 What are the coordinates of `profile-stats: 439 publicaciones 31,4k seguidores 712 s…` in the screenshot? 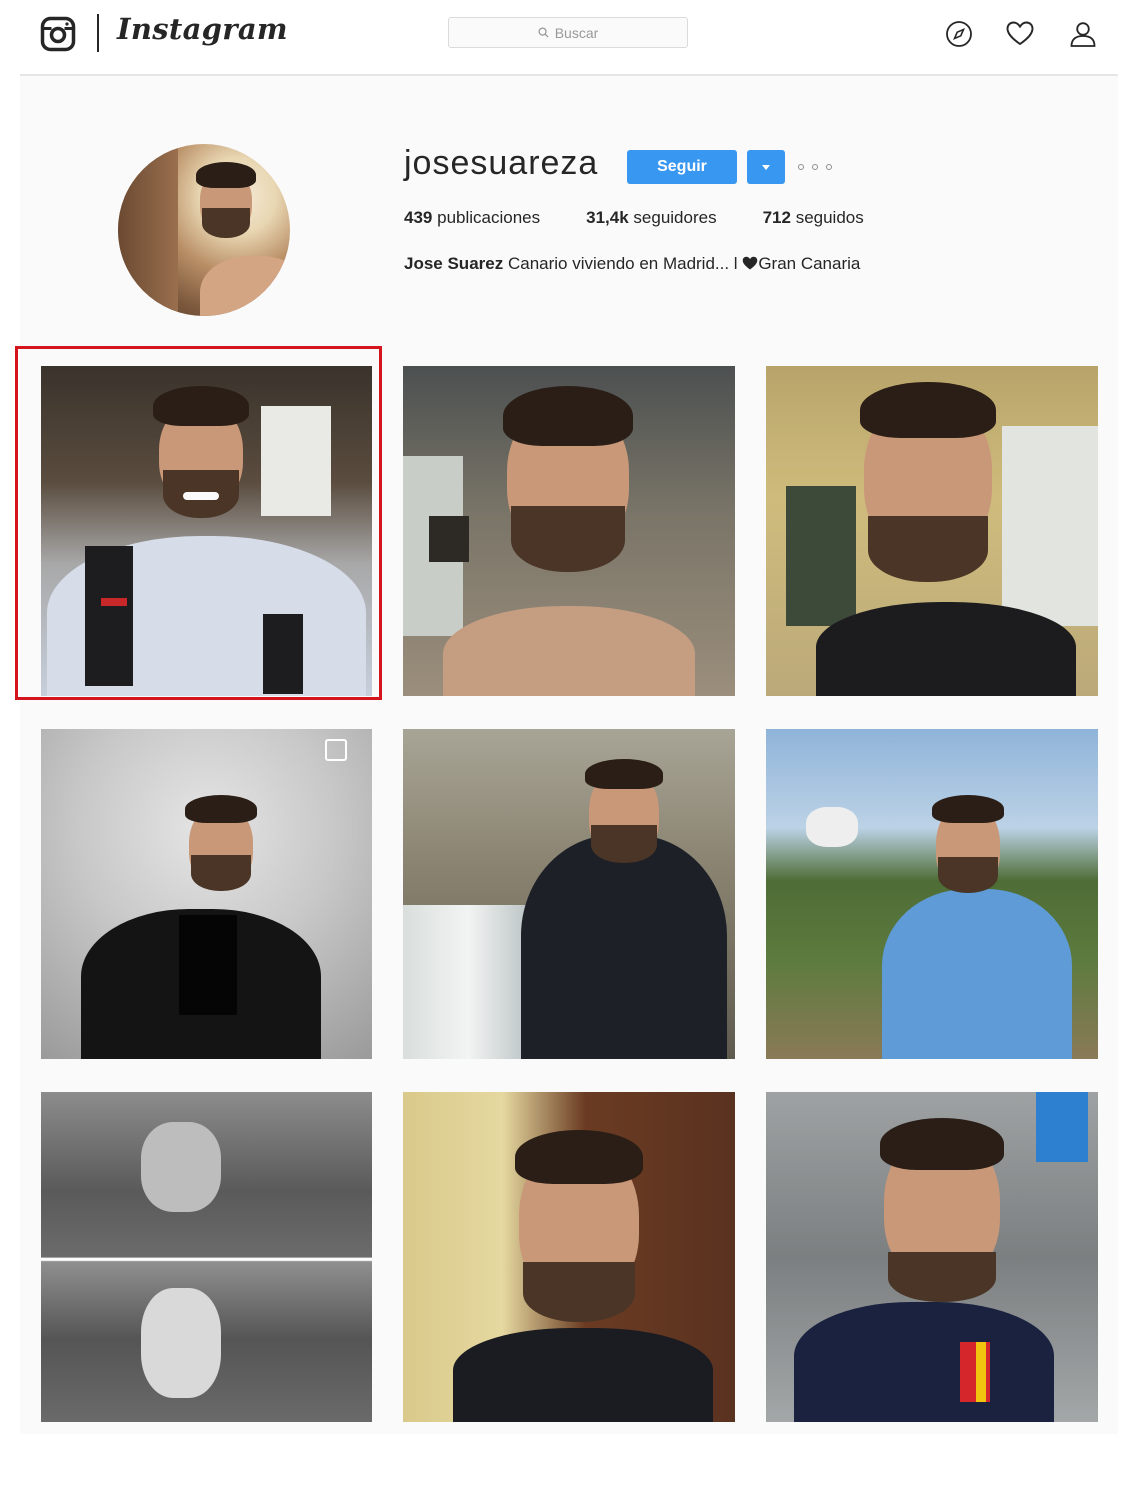 It's located at (657, 218).